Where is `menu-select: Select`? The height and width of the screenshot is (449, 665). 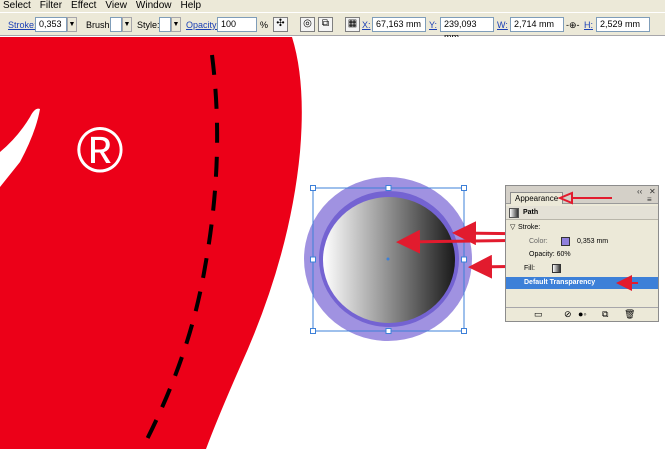 menu-select: Select is located at coordinates (17, 6).